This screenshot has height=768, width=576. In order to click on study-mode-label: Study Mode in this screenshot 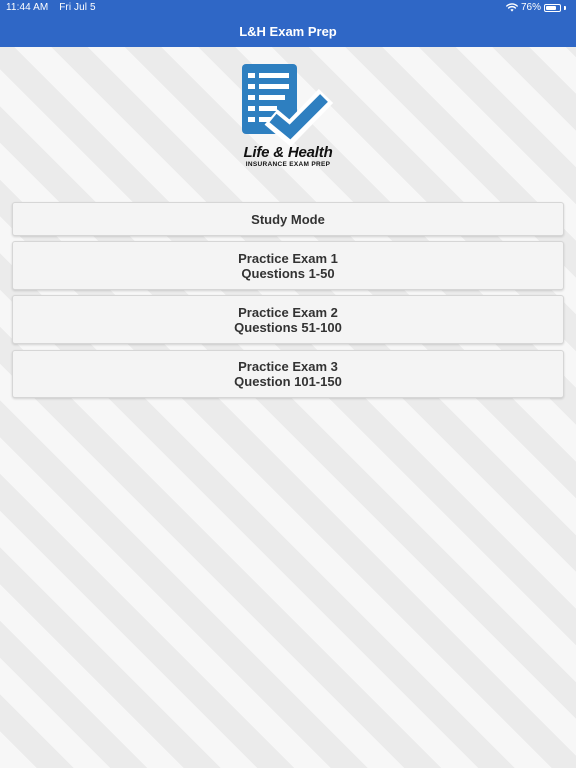, I will do `click(288, 219)`.